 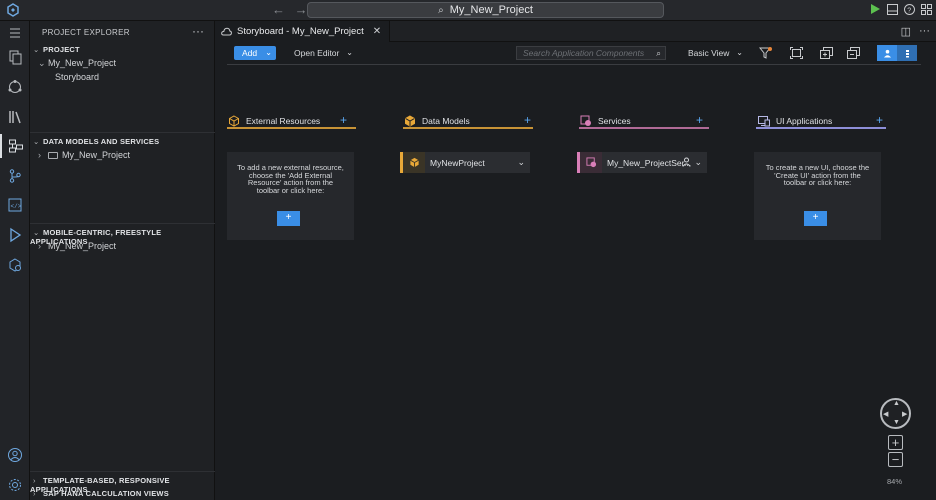 What do you see at coordinates (122, 493) in the screenshot?
I see `section-hana-views: › SAP HANA CALCULATION VIEWS` at bounding box center [122, 493].